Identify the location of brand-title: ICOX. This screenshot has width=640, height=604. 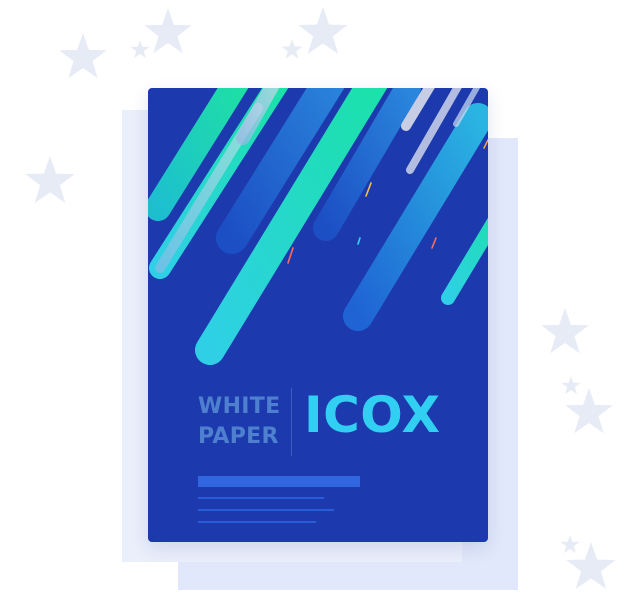
(372, 415).